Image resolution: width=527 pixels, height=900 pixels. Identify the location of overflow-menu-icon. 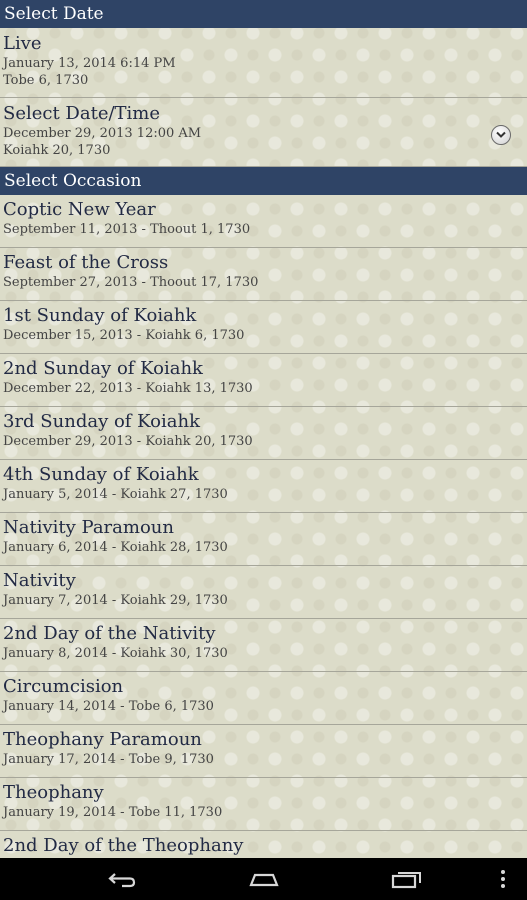
(503, 881).